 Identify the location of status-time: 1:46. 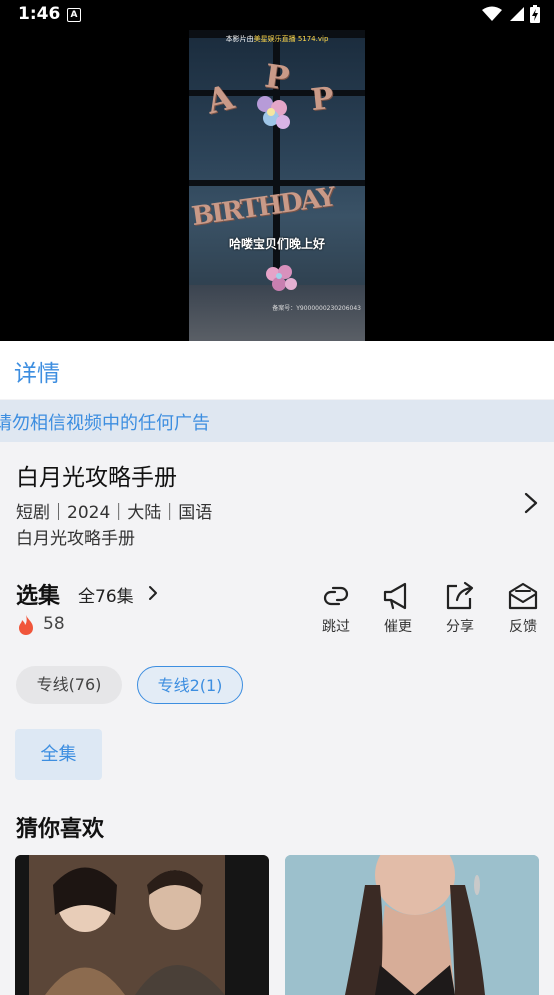
(39, 14).